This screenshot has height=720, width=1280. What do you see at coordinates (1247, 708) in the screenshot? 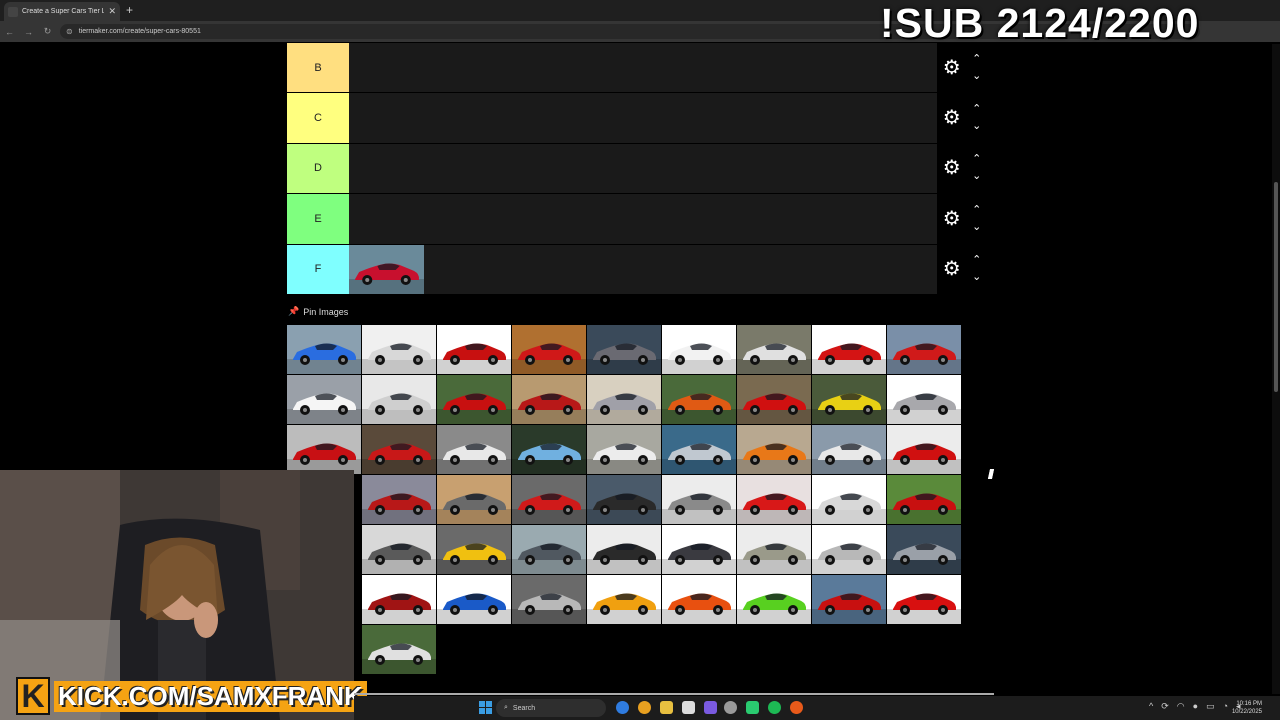
I see `taskbar-clock: 10:16 PM 10/22/2025` at bounding box center [1247, 708].